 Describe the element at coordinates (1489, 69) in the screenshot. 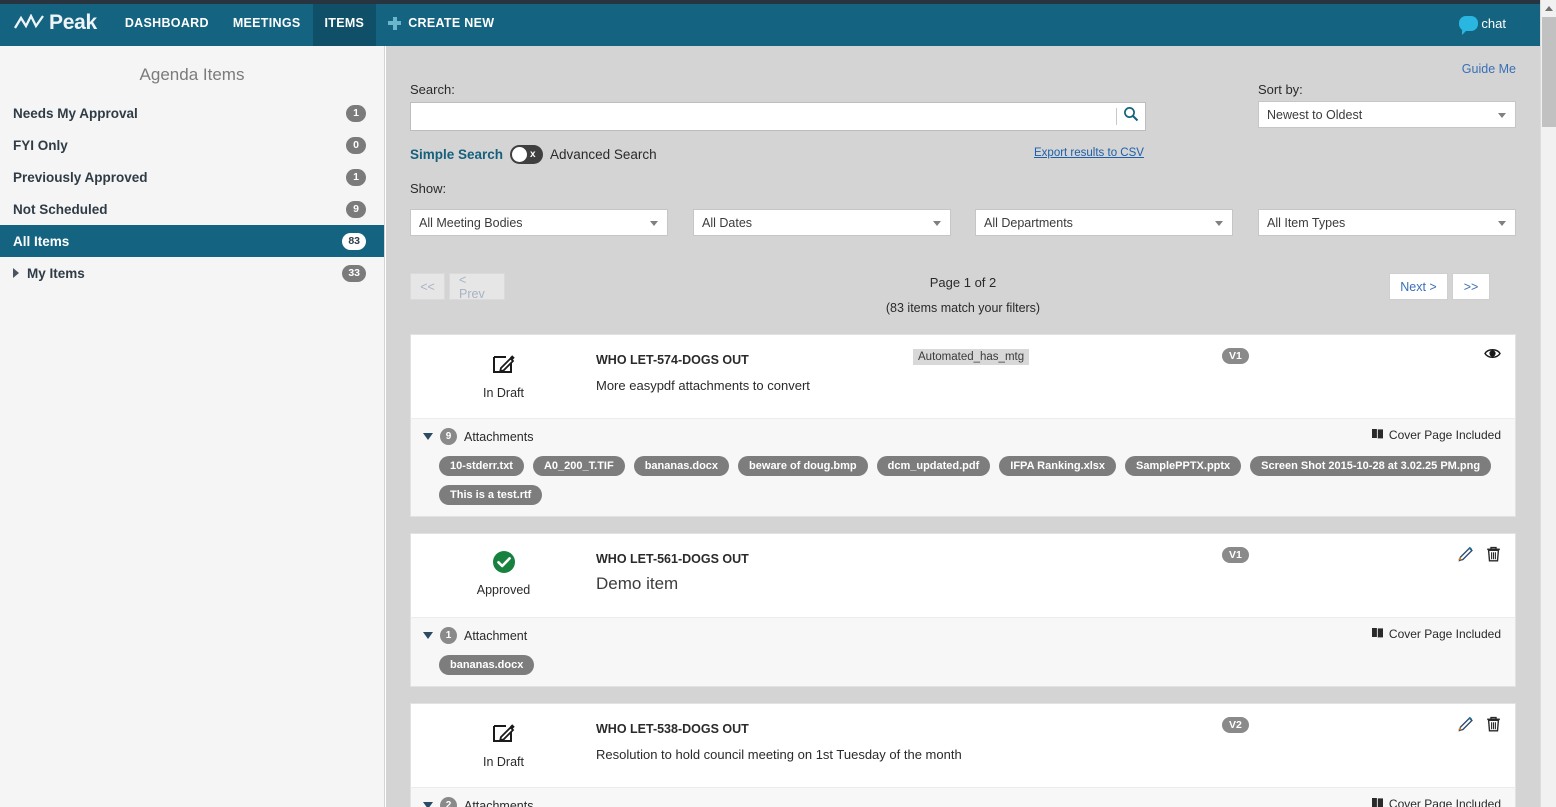

I see `guide-me-link: Guide Me` at that location.